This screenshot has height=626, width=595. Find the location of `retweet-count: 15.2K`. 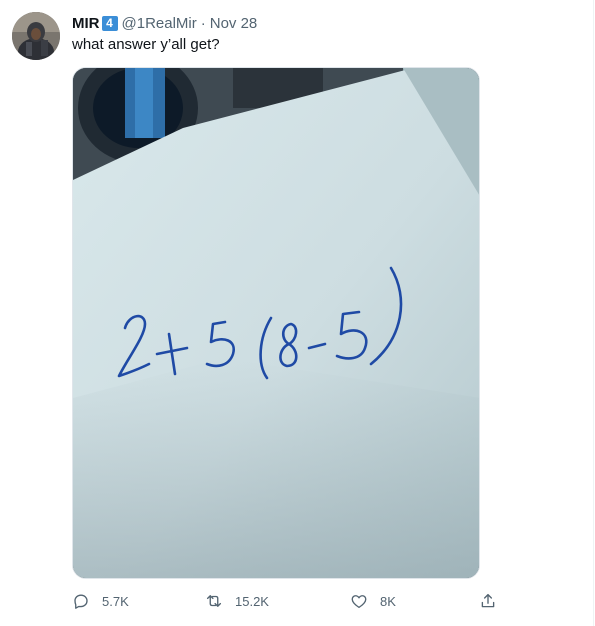

retweet-count: 15.2K is located at coordinates (252, 601).